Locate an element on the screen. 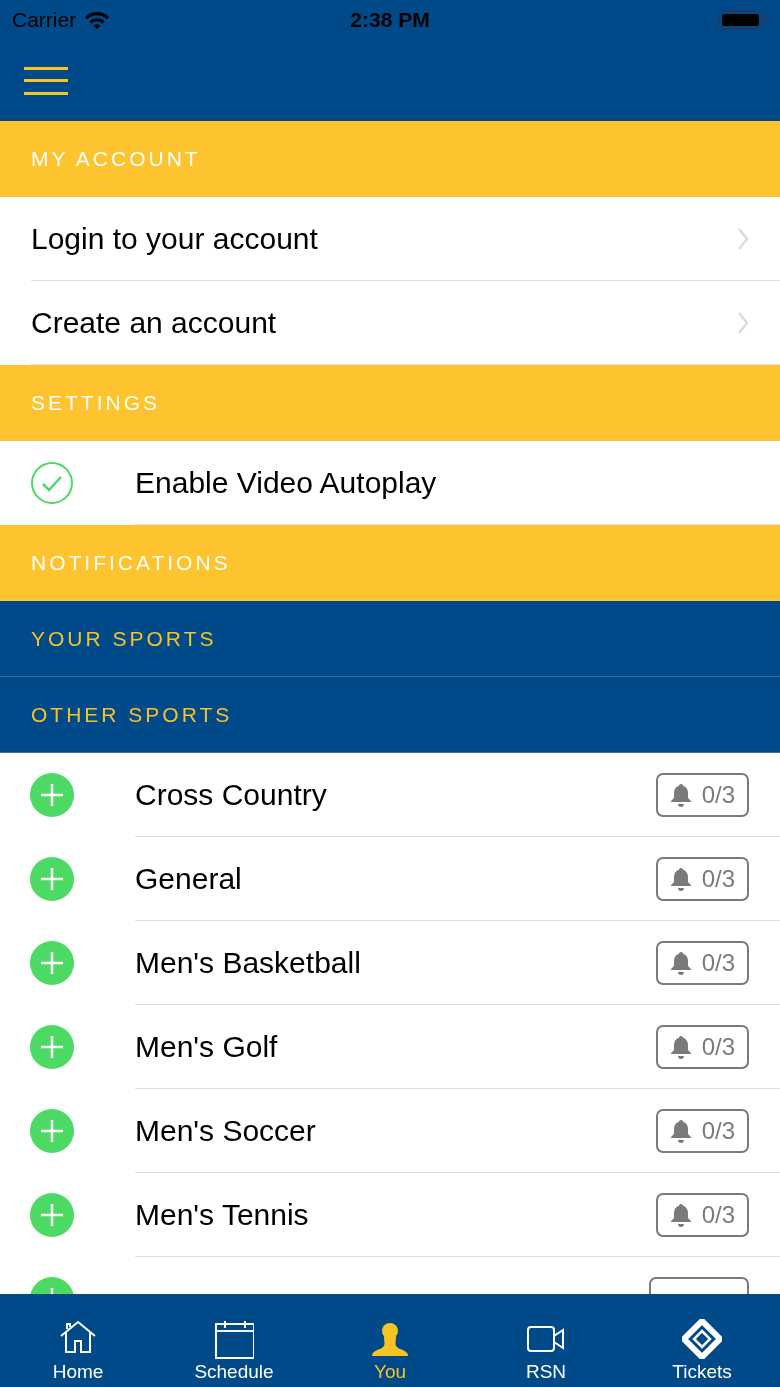 The width and height of the screenshot is (780, 1387). tab-item: Tickets is located at coordinates (702, 1340).